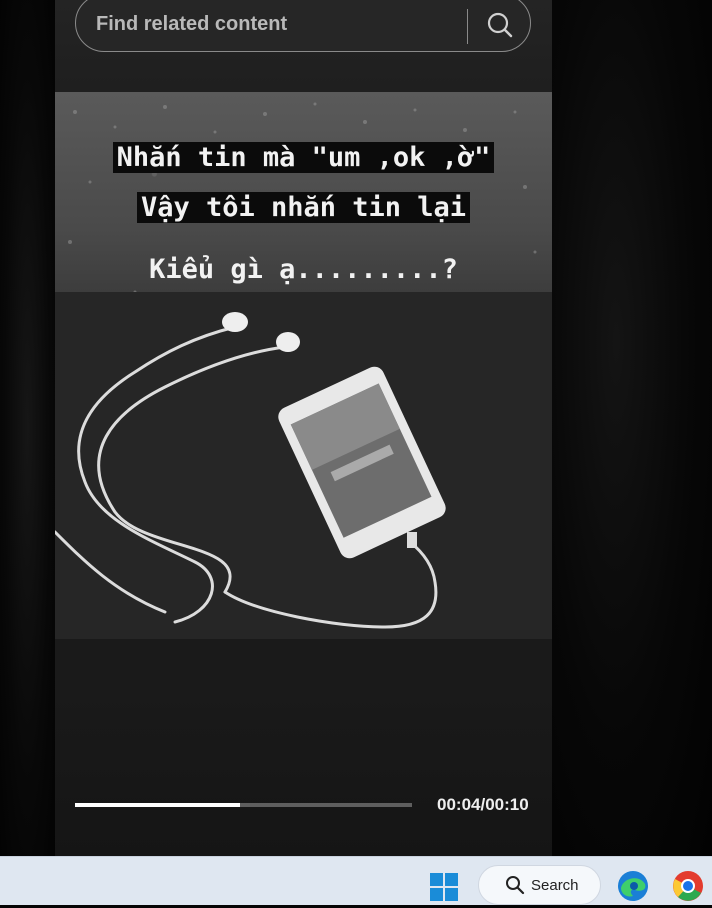 This screenshot has width=712, height=908. Describe the element at coordinates (555, 885) in the screenshot. I see `taskbar-search-label: Search` at that location.